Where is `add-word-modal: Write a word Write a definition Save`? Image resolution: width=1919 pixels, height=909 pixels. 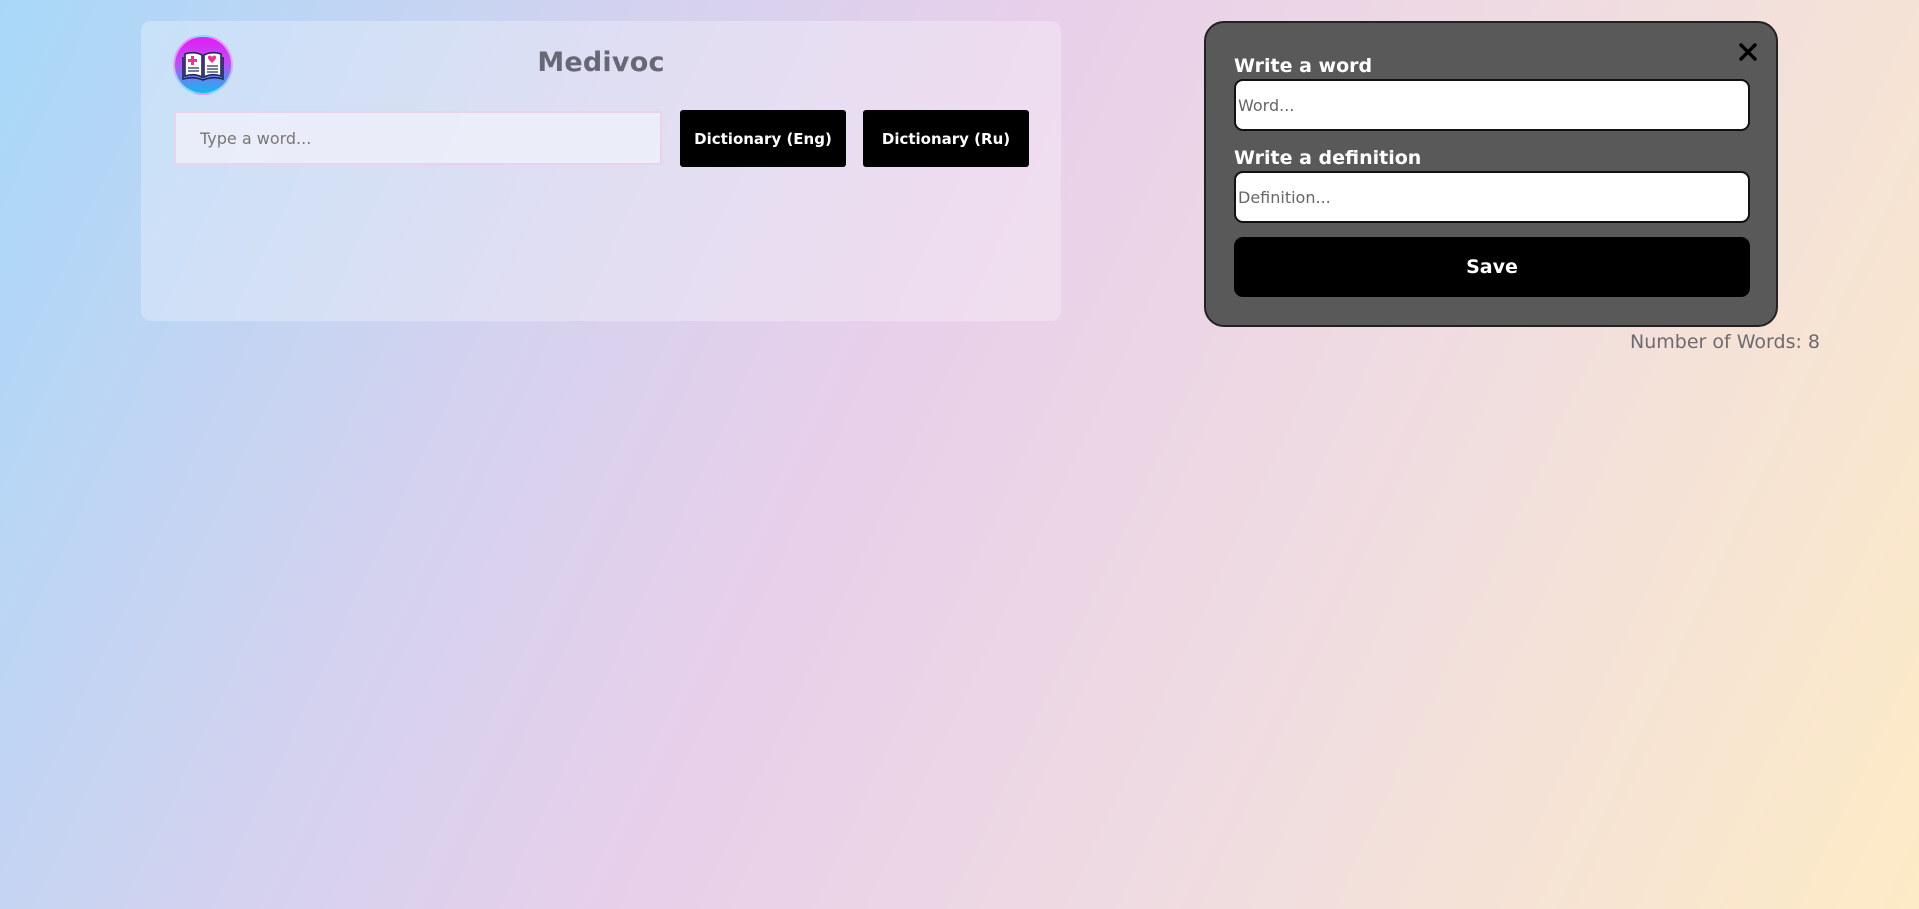 add-word-modal: Write a word Write a definition Save is located at coordinates (1491, 174).